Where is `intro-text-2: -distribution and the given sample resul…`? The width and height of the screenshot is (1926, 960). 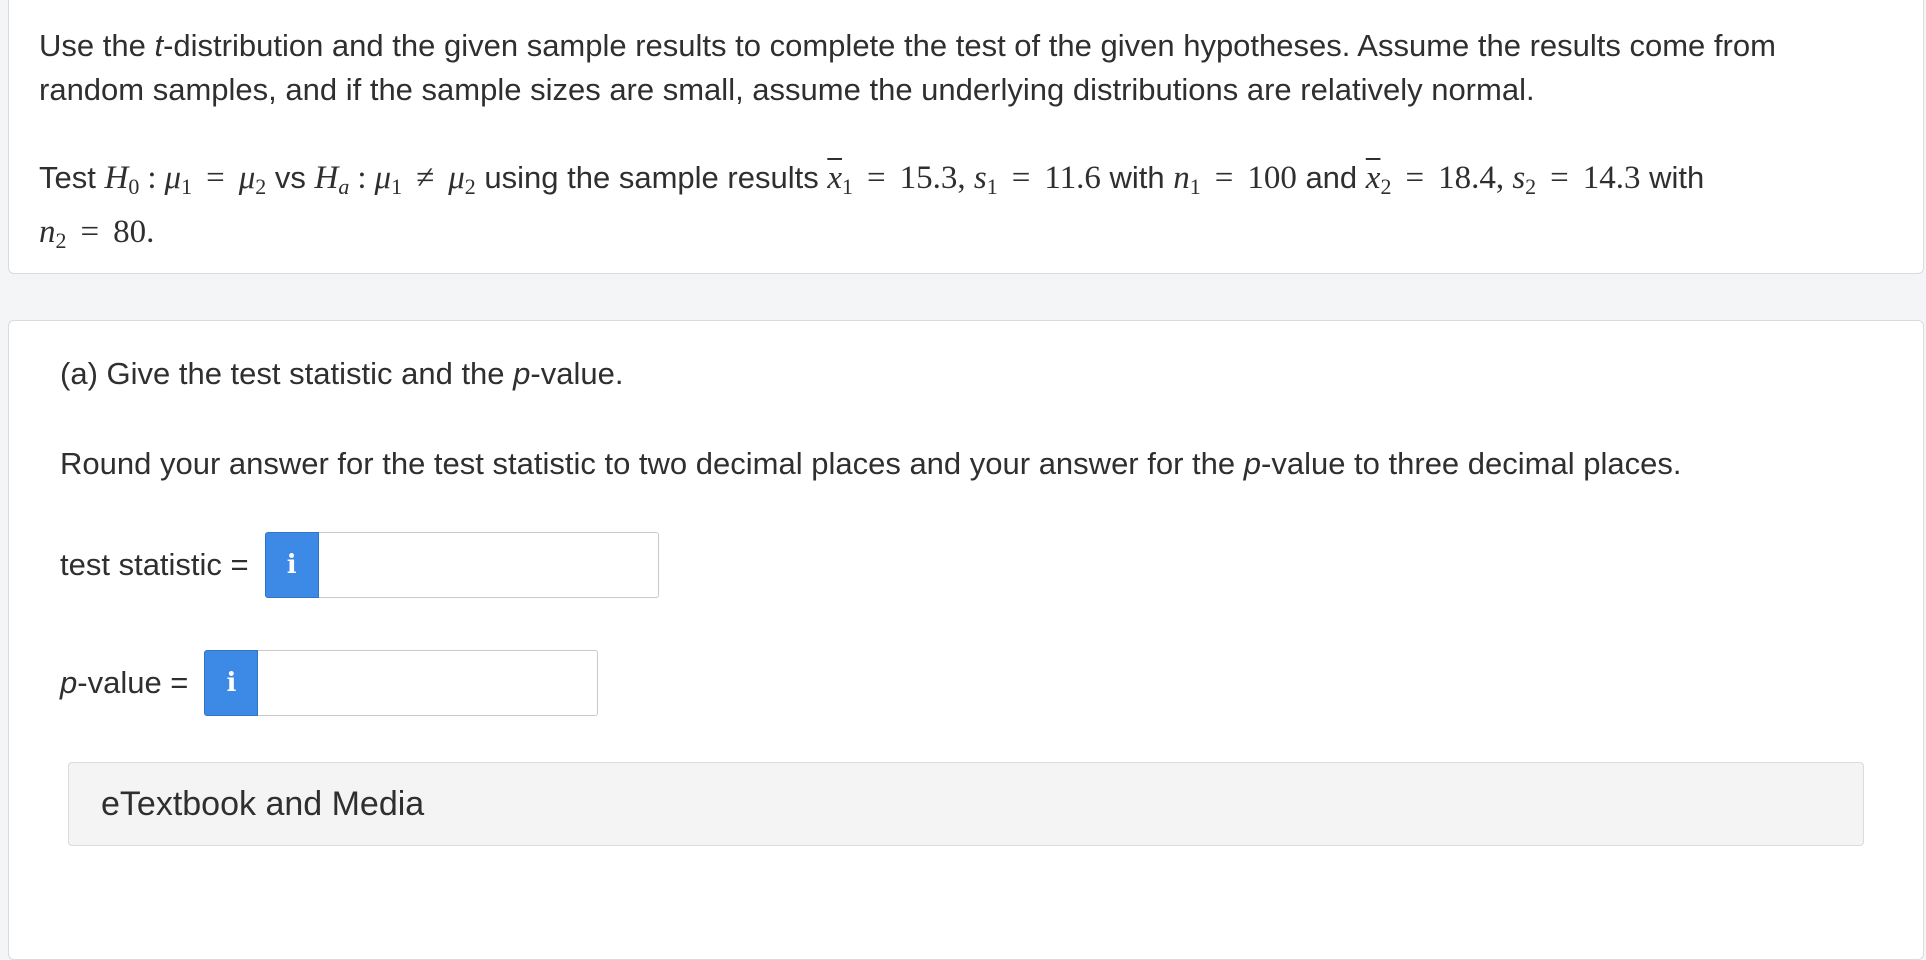
intro-text-2: -distribution and the given sample resul… is located at coordinates (907, 67).